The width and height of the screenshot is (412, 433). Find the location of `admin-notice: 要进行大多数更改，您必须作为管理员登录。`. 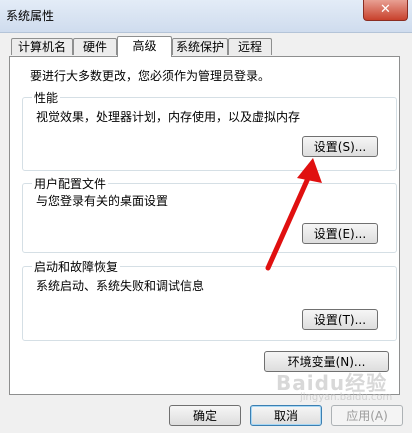

admin-notice: 要进行大多数更改，您必须作为管理员登录。 is located at coordinates (150, 76).